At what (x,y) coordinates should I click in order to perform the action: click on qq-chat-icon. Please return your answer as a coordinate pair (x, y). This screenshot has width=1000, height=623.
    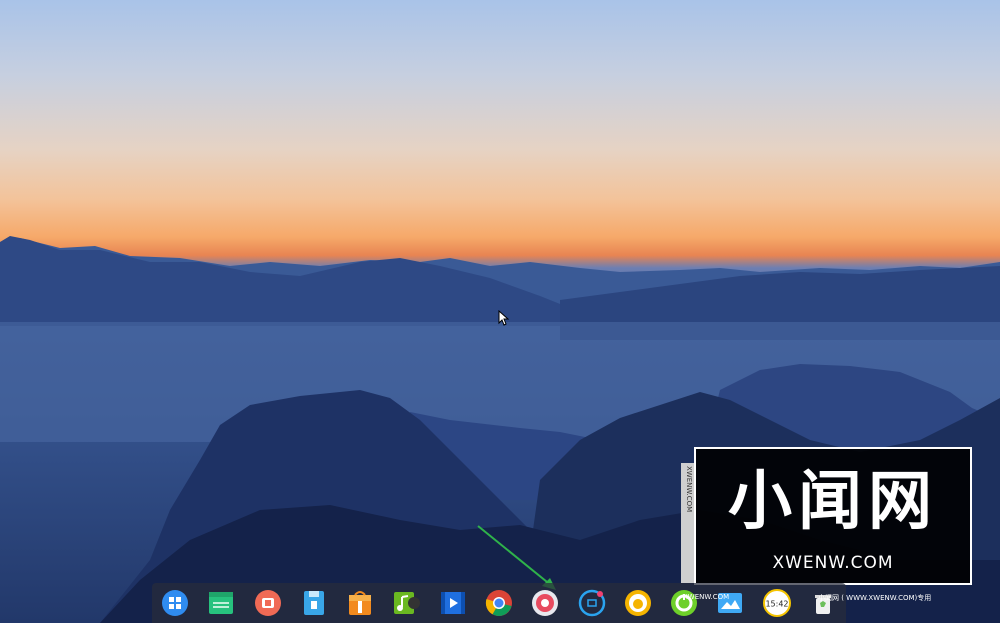
    Looking at the image, I should click on (638, 603).